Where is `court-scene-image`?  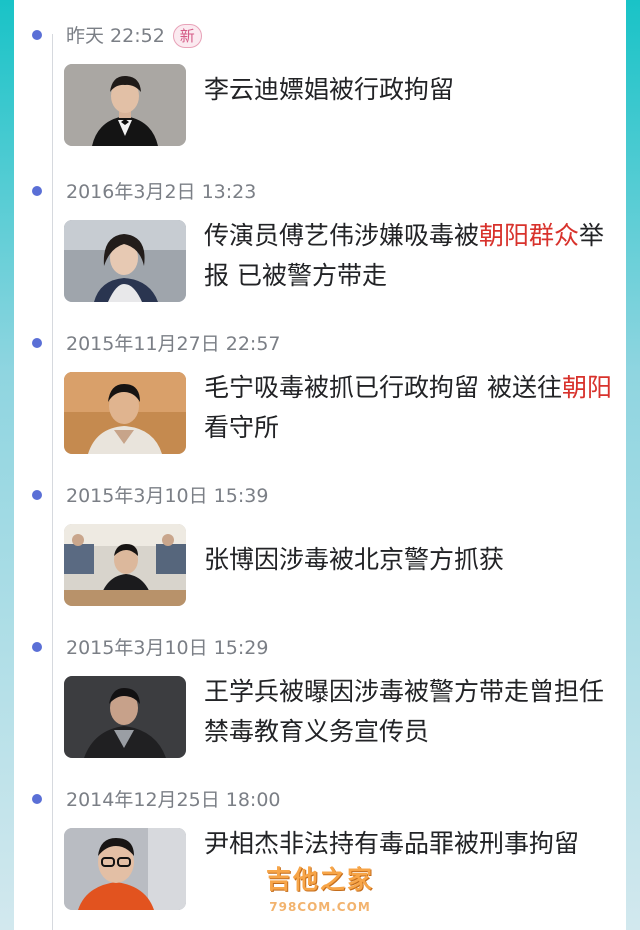 court-scene-image is located at coordinates (125, 565).